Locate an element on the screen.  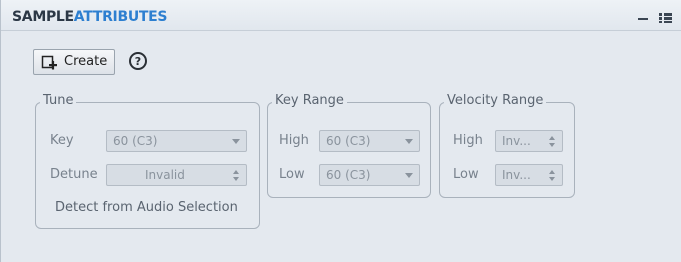
key-range-legend: Key Range is located at coordinates (309, 100).